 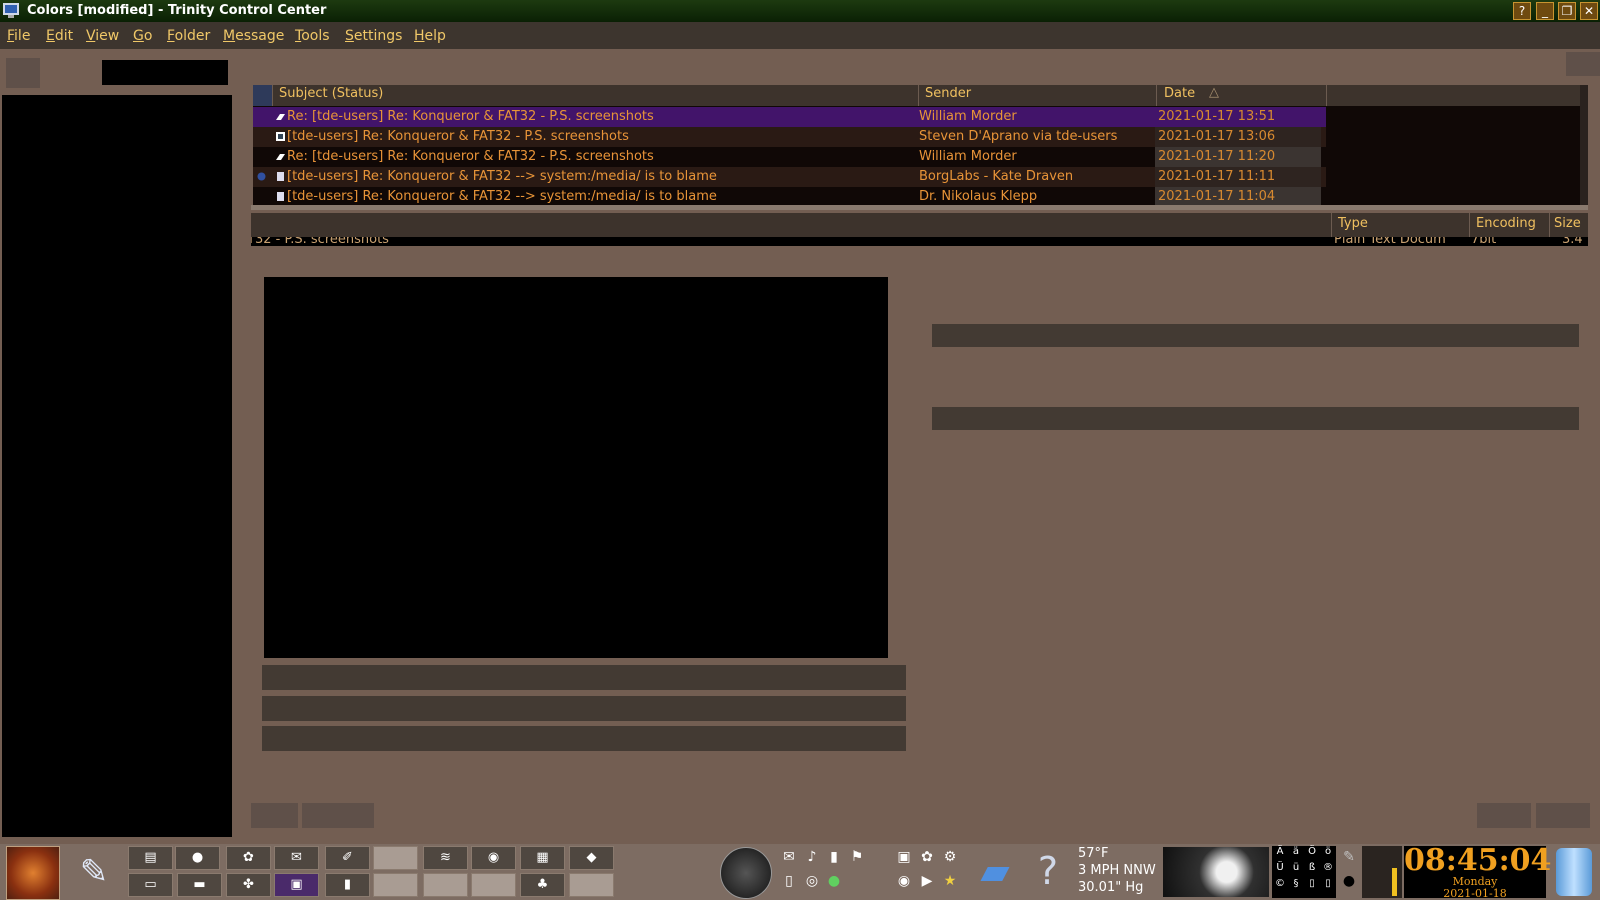 I want to click on keyboard-layout-tray-icon: ⚑, so click(x=857, y=857).